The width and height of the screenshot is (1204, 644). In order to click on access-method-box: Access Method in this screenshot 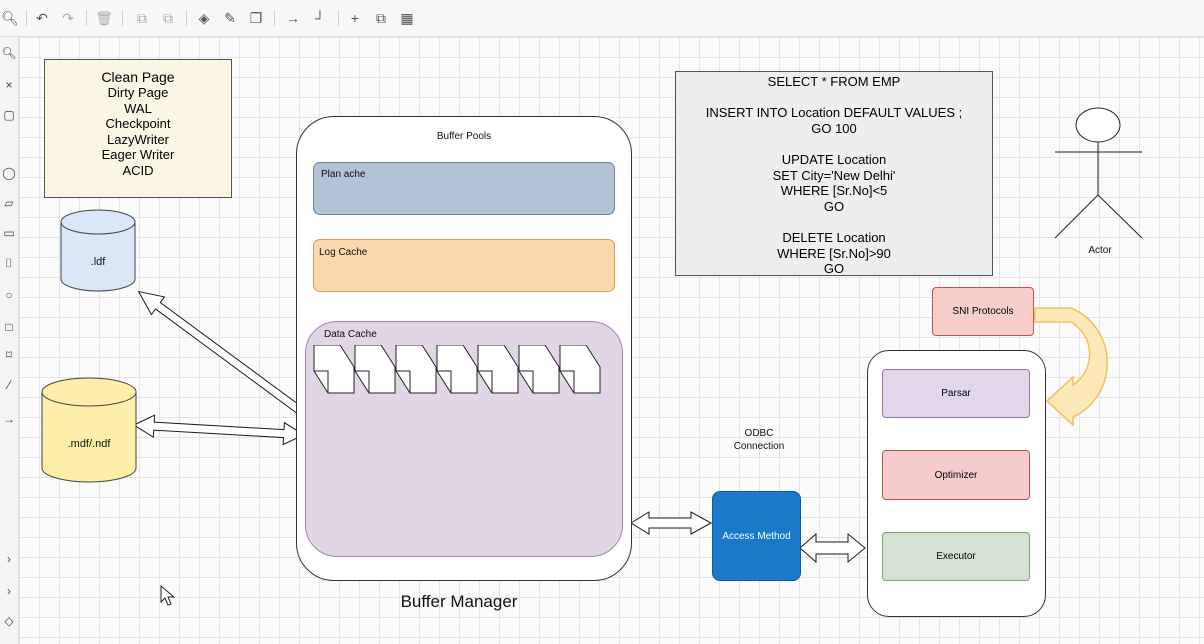, I will do `click(756, 536)`.